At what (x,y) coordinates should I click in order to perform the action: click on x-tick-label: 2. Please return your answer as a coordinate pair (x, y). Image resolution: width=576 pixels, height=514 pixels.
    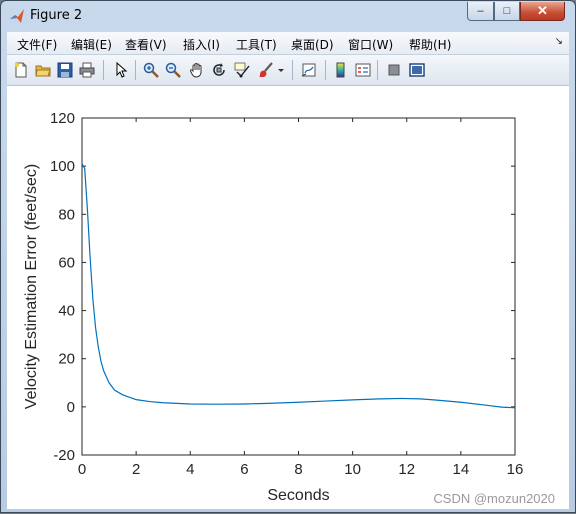
    Looking at the image, I should click on (136, 469).